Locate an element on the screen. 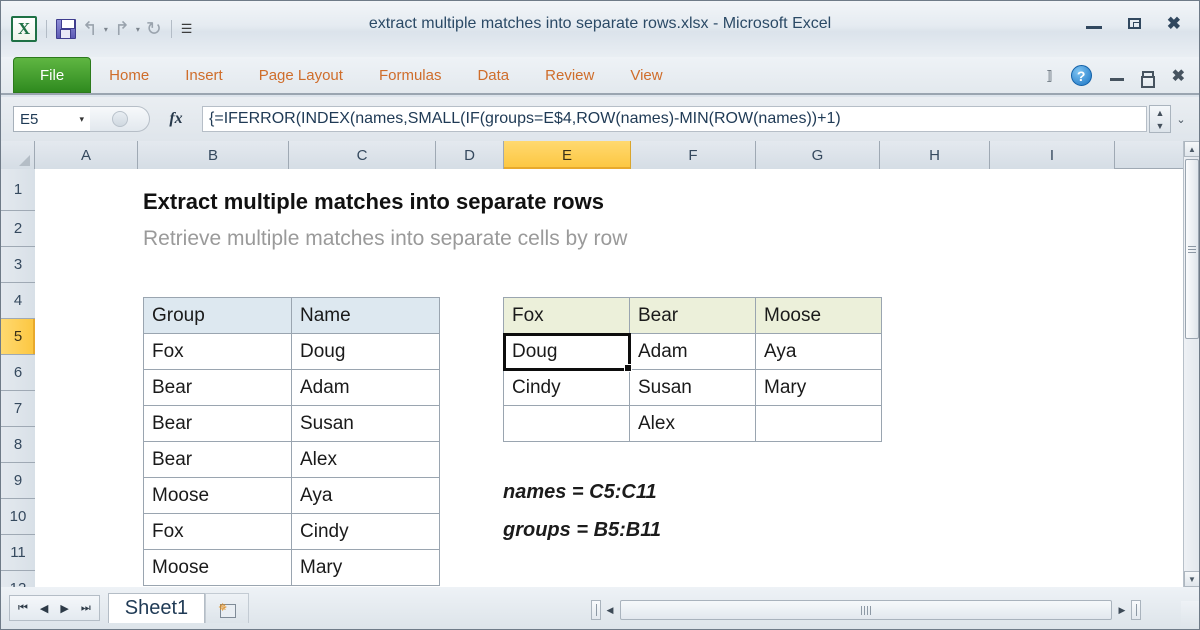  select-all-corner is located at coordinates (18, 155).